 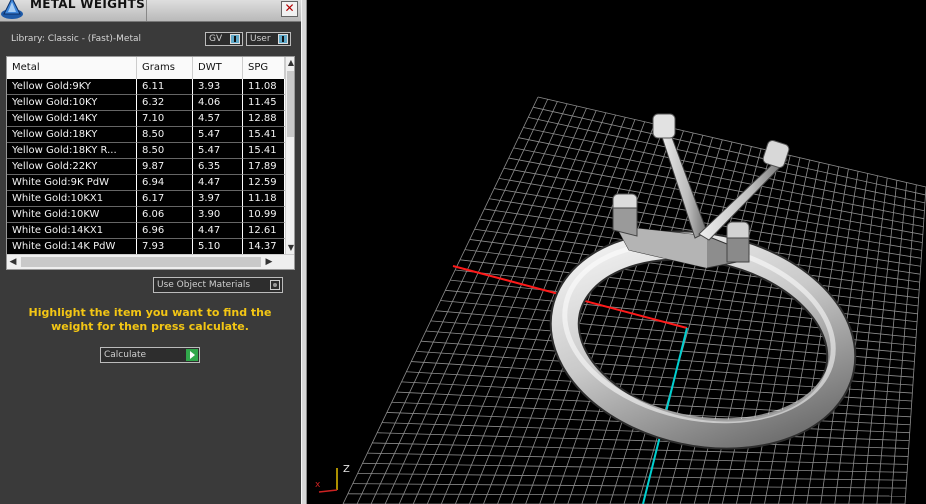 I want to click on cell-metal: Yellow Gold:10KY, so click(x=72, y=103).